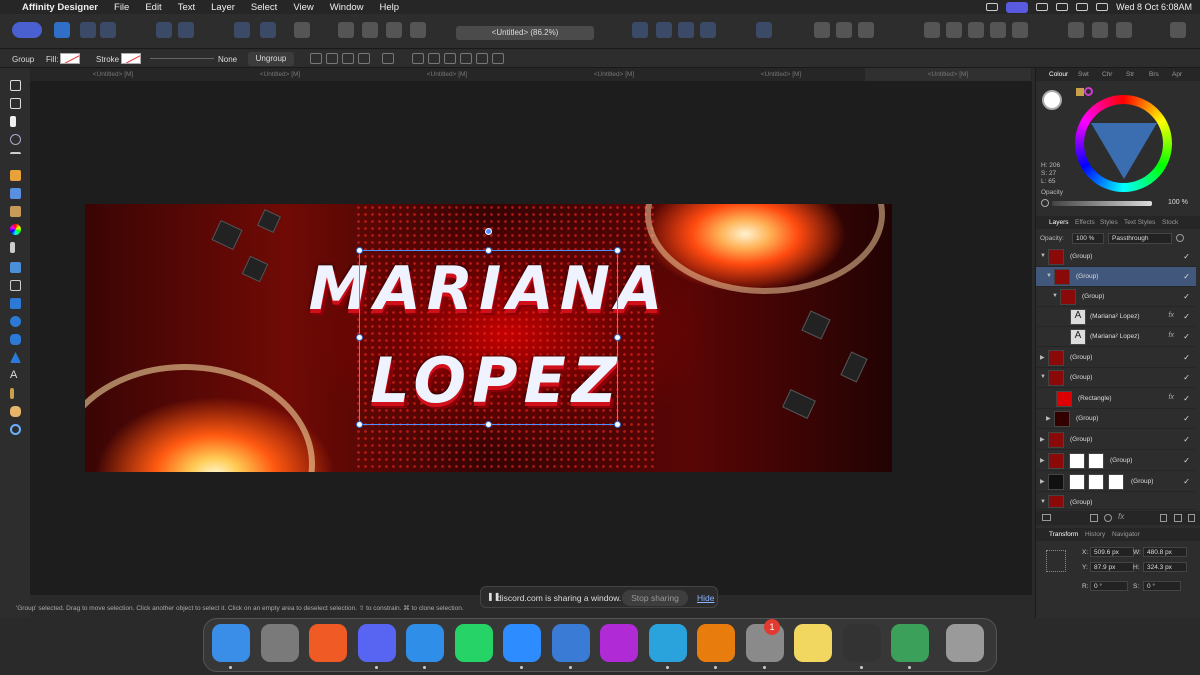 This screenshot has width=1200, height=675. I want to click on align-icon, so click(242, 30).